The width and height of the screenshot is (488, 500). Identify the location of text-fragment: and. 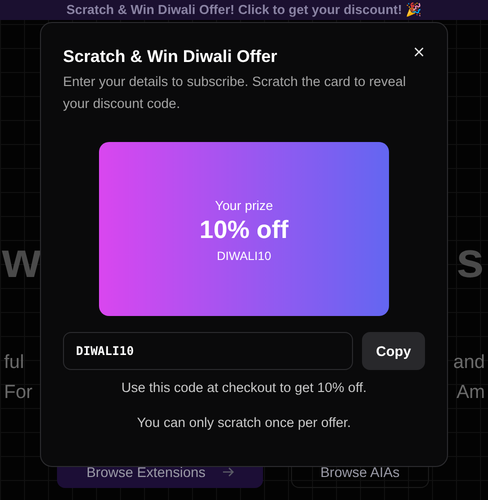
(469, 363).